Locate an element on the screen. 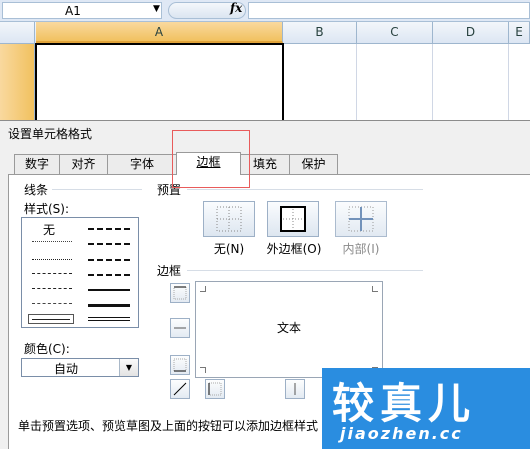  line-style-medium-dash-dot is located at coordinates (109, 260).